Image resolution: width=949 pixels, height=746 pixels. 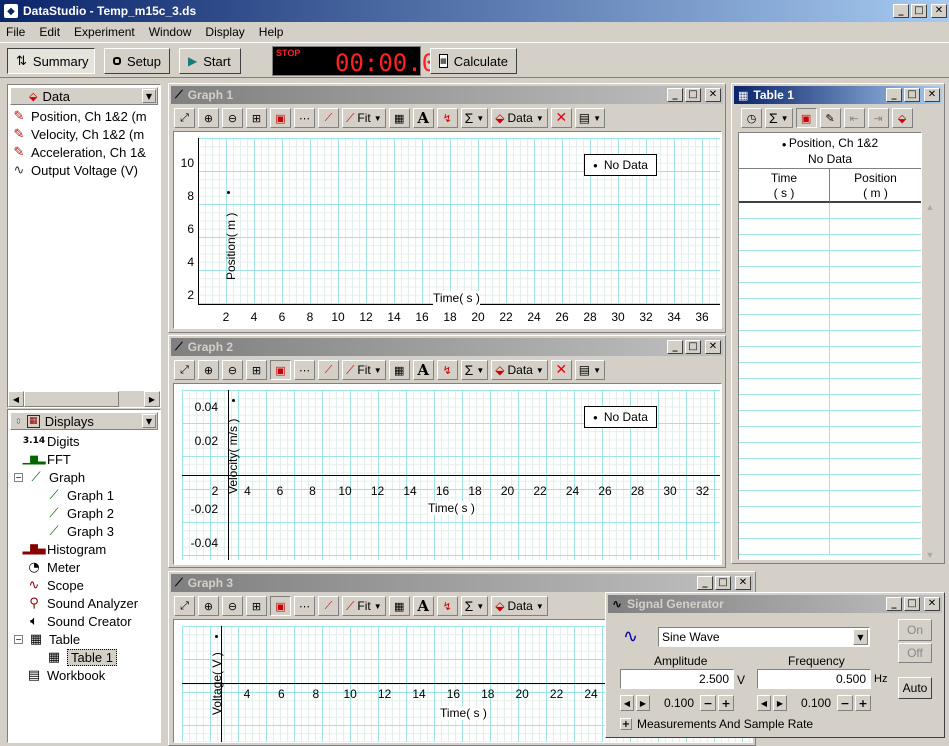 What do you see at coordinates (104, 32) in the screenshot?
I see `menu-experiment: Experiment` at bounding box center [104, 32].